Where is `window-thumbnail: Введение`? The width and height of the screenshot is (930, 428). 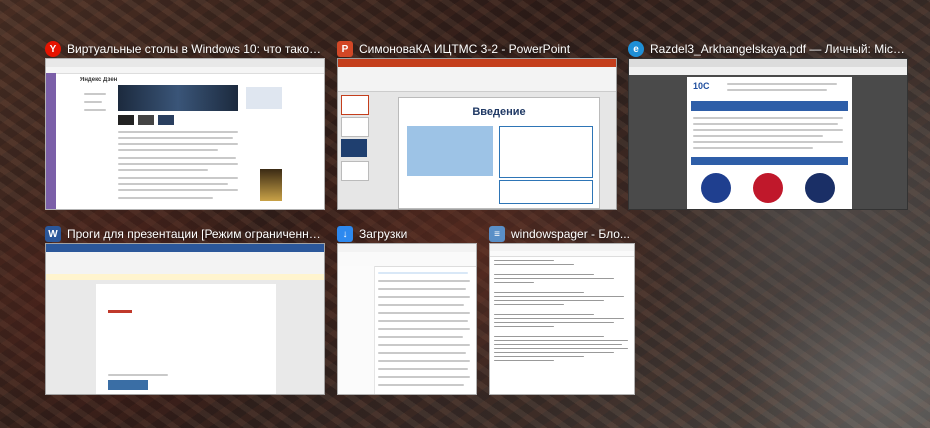 window-thumbnail: Введение is located at coordinates (477, 134).